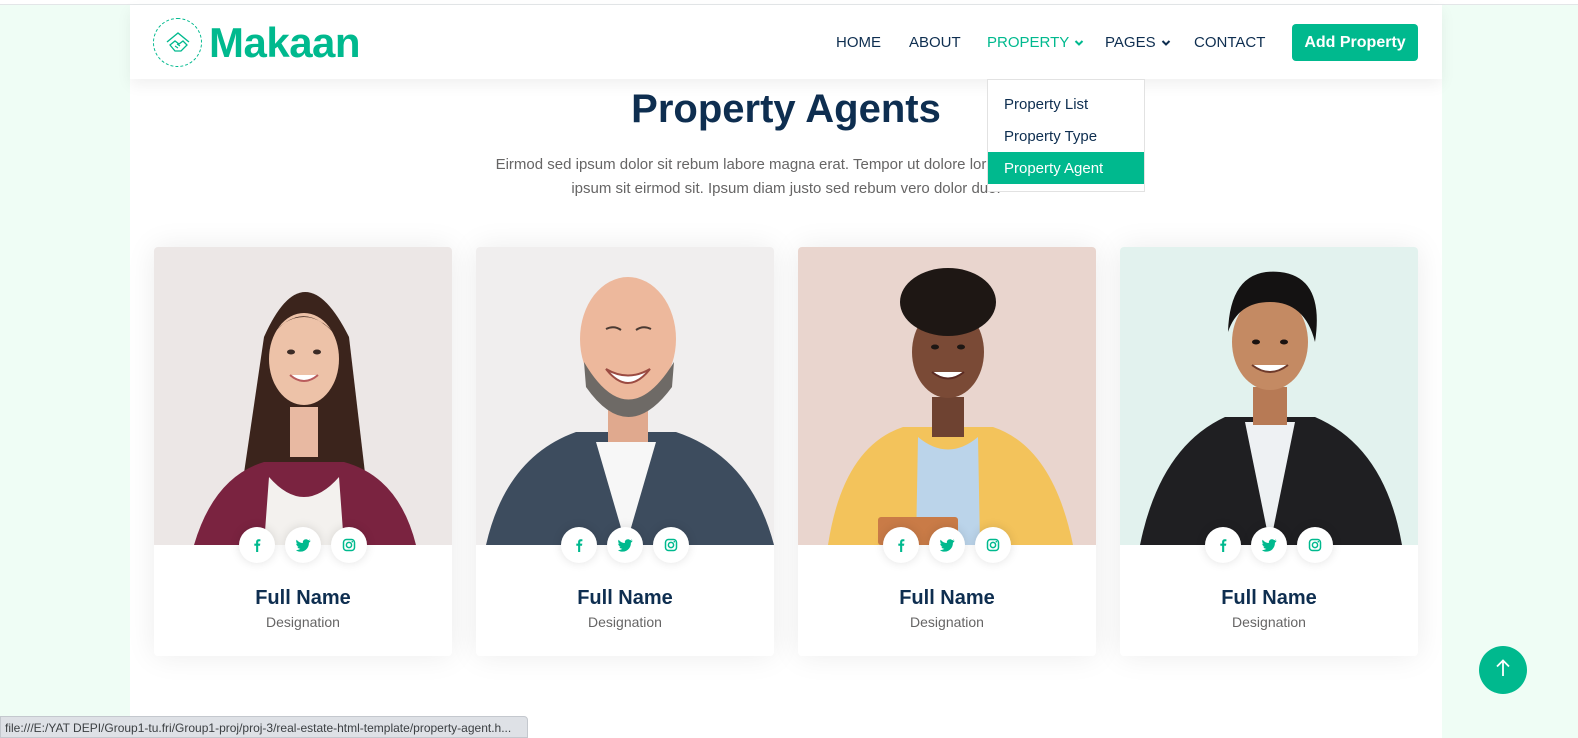  Describe the element at coordinates (285, 42) in the screenshot. I see `brand-name: Makaan` at that location.